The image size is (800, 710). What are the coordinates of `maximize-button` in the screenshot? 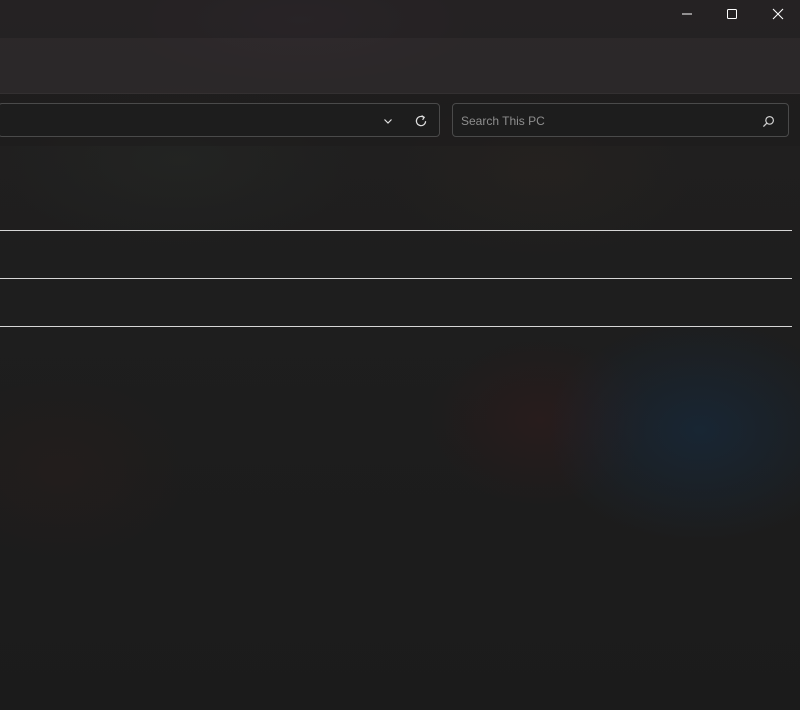 It's located at (732, 14).